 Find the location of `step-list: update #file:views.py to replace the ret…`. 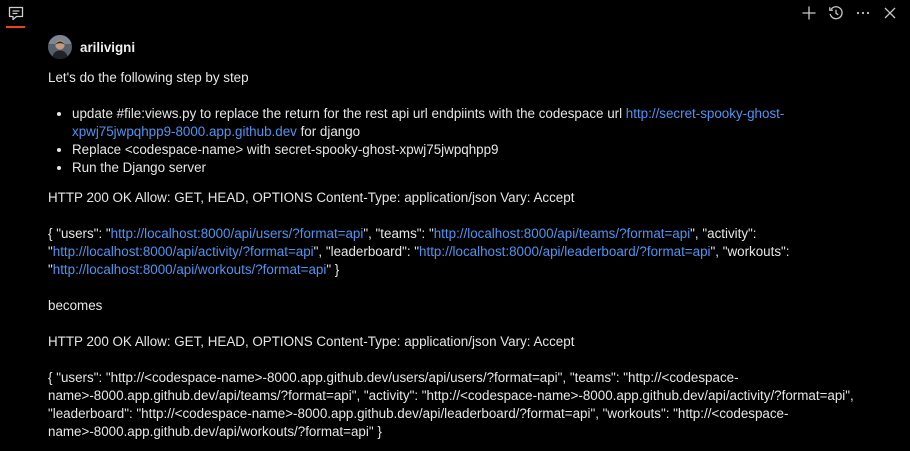

step-list: update #file:views.py to replace the ret… is located at coordinates (465, 141).